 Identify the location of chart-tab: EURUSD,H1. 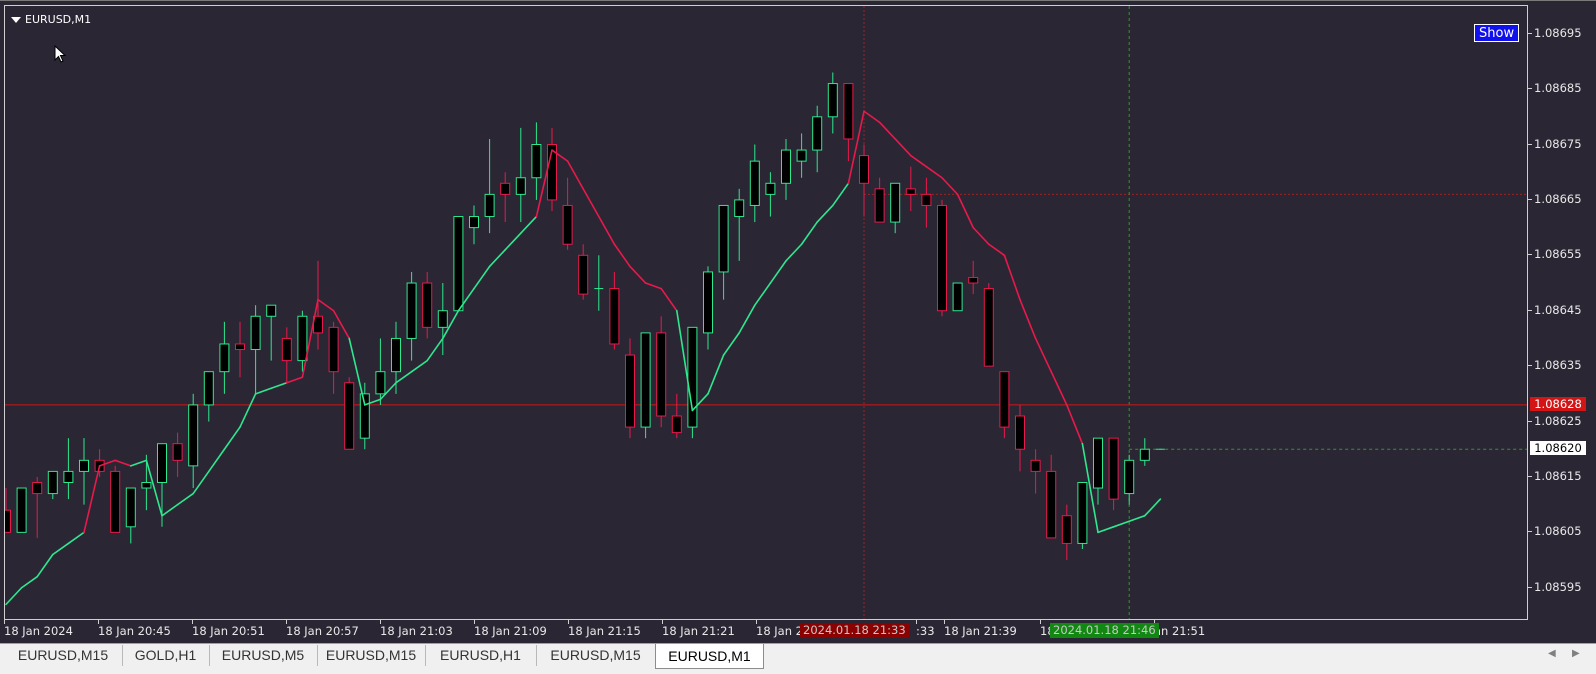
(481, 655).